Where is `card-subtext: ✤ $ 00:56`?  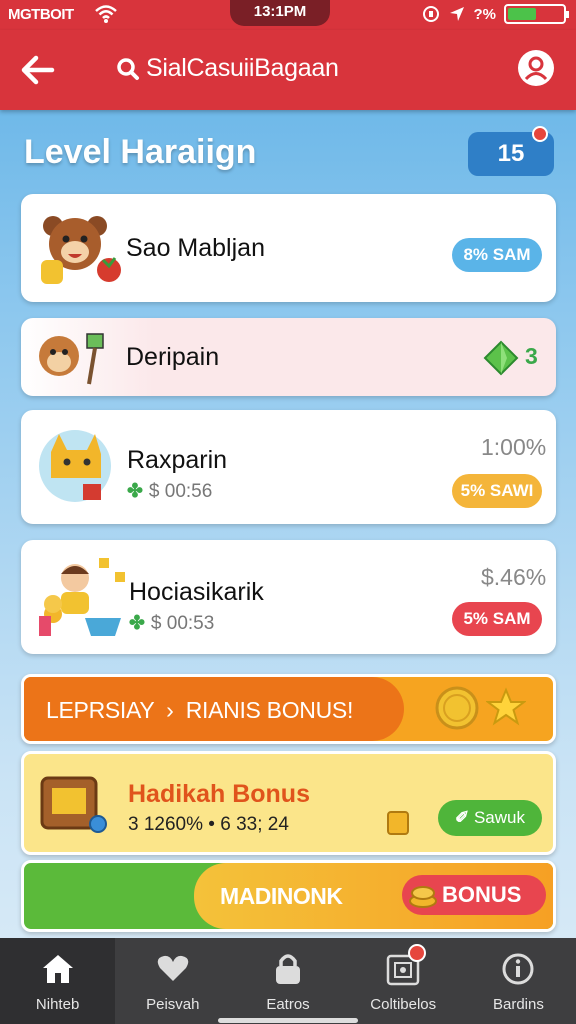 card-subtext: ✤ $ 00:56 is located at coordinates (169, 491).